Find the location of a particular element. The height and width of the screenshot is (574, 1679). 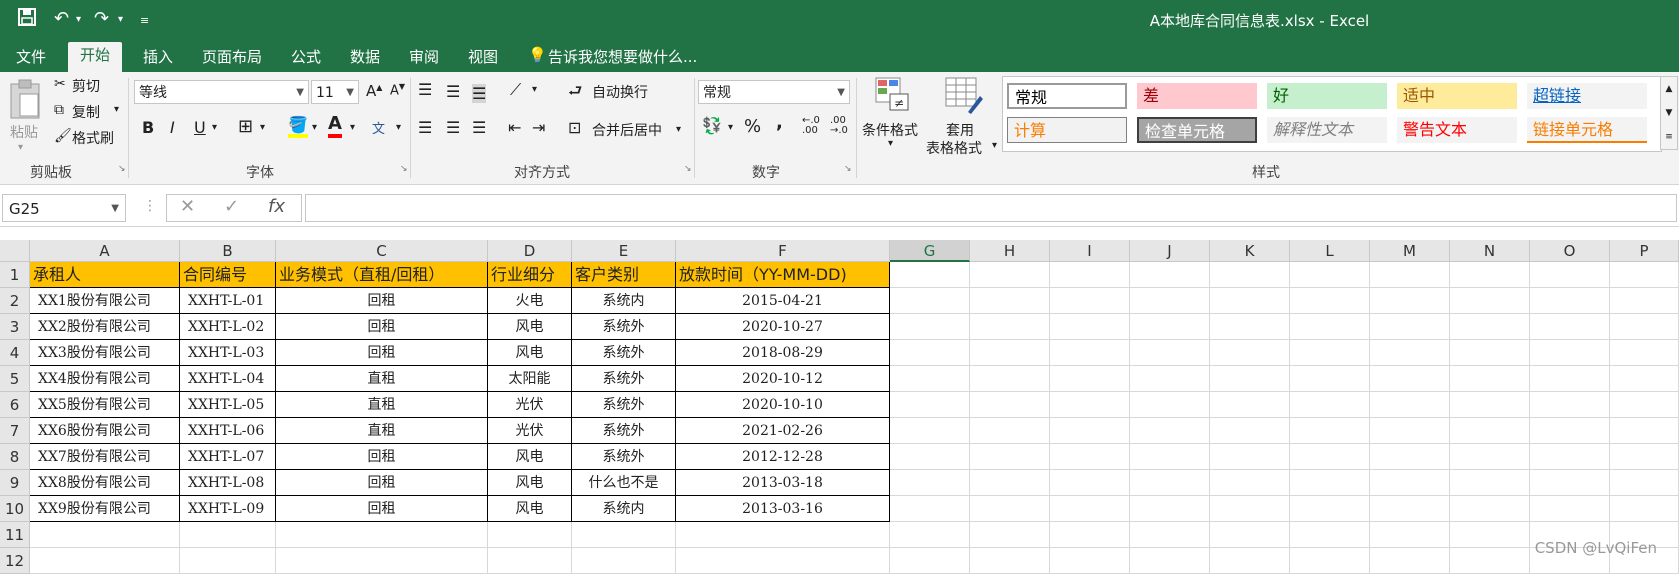

data-cell: 2021-02-26 is located at coordinates (783, 431).